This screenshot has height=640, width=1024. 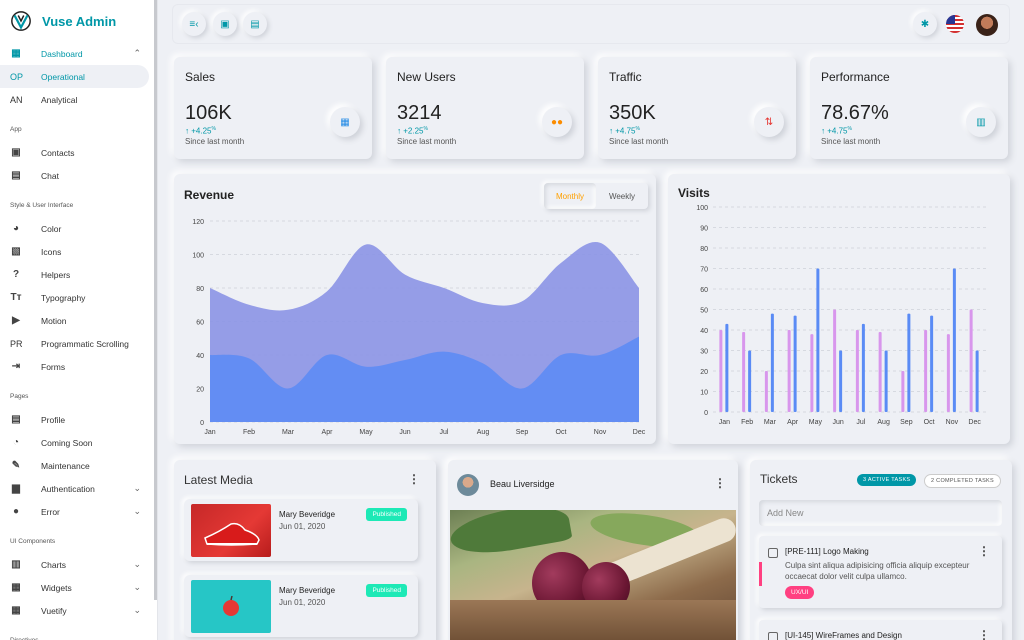 I want to click on y-tick-label: 100, so click(x=702, y=208).